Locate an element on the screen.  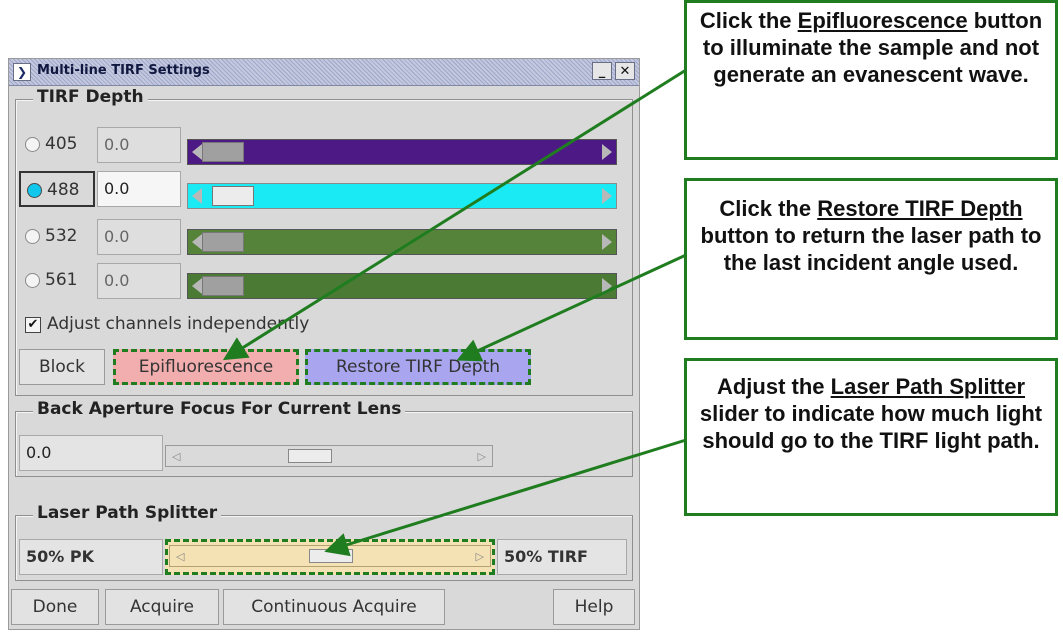
arrow-to-splitter is located at coordinates (505, 497).